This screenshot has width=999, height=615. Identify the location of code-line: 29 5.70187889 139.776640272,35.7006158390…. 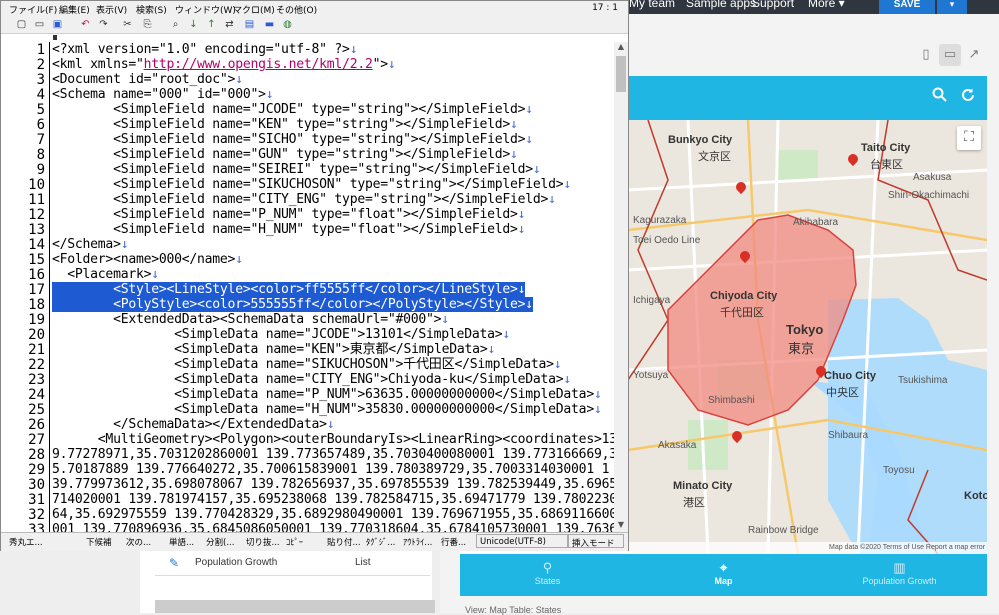
(307, 470).